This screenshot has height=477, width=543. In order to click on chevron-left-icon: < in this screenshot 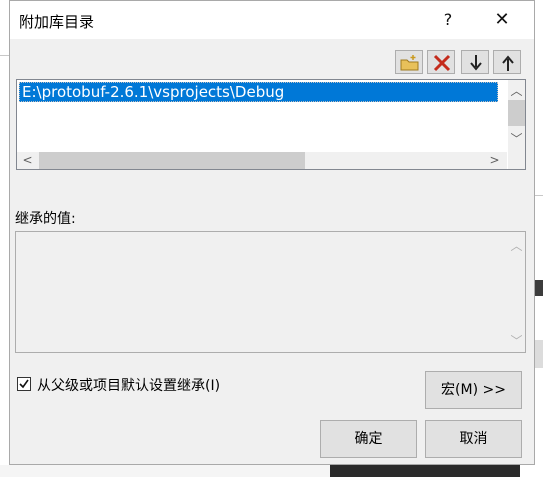, I will do `click(27, 160)`.